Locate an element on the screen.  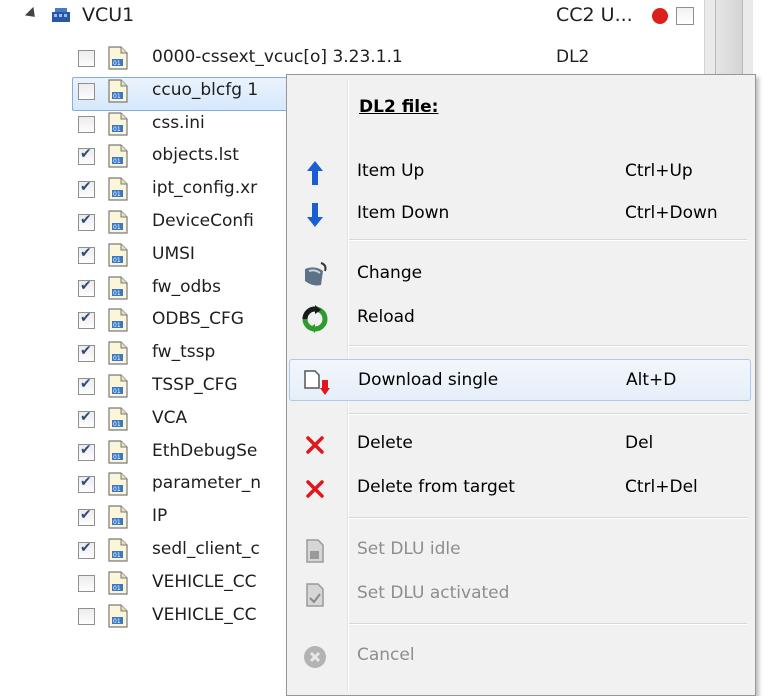
menu-item-delete: Delete Del is located at coordinates (520, 444).